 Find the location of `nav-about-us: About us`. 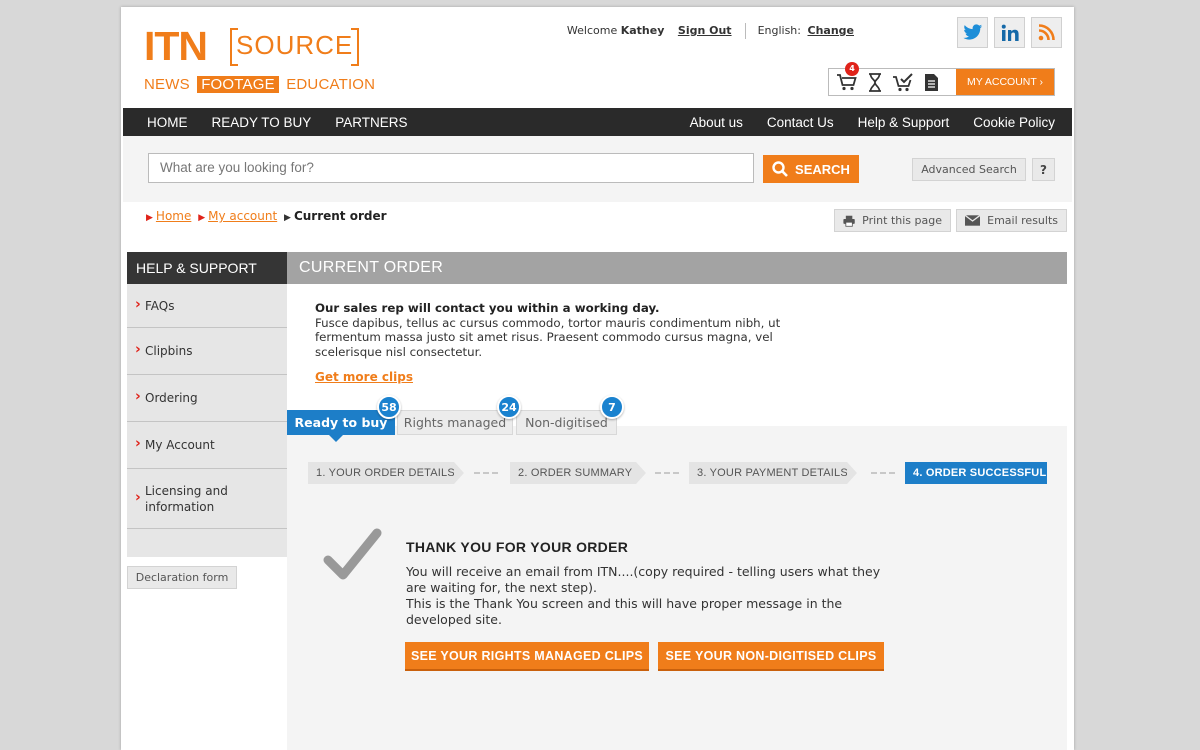

nav-about-us: About us is located at coordinates (716, 122).